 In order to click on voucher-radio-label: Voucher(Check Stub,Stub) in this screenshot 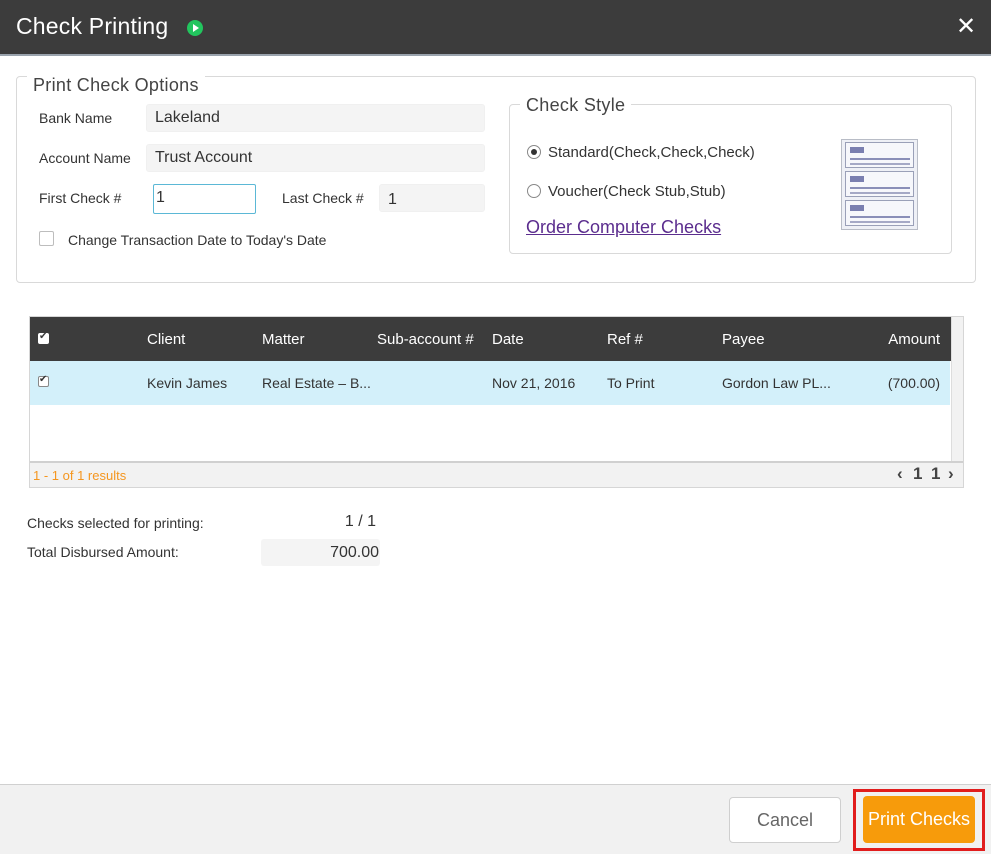, I will do `click(637, 191)`.